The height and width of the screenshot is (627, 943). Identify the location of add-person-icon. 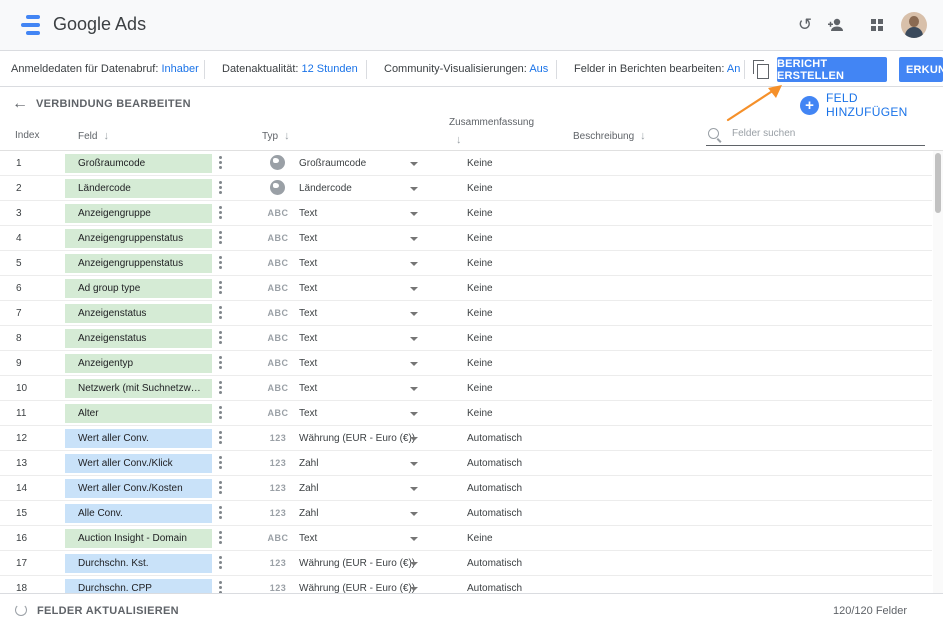
(836, 25).